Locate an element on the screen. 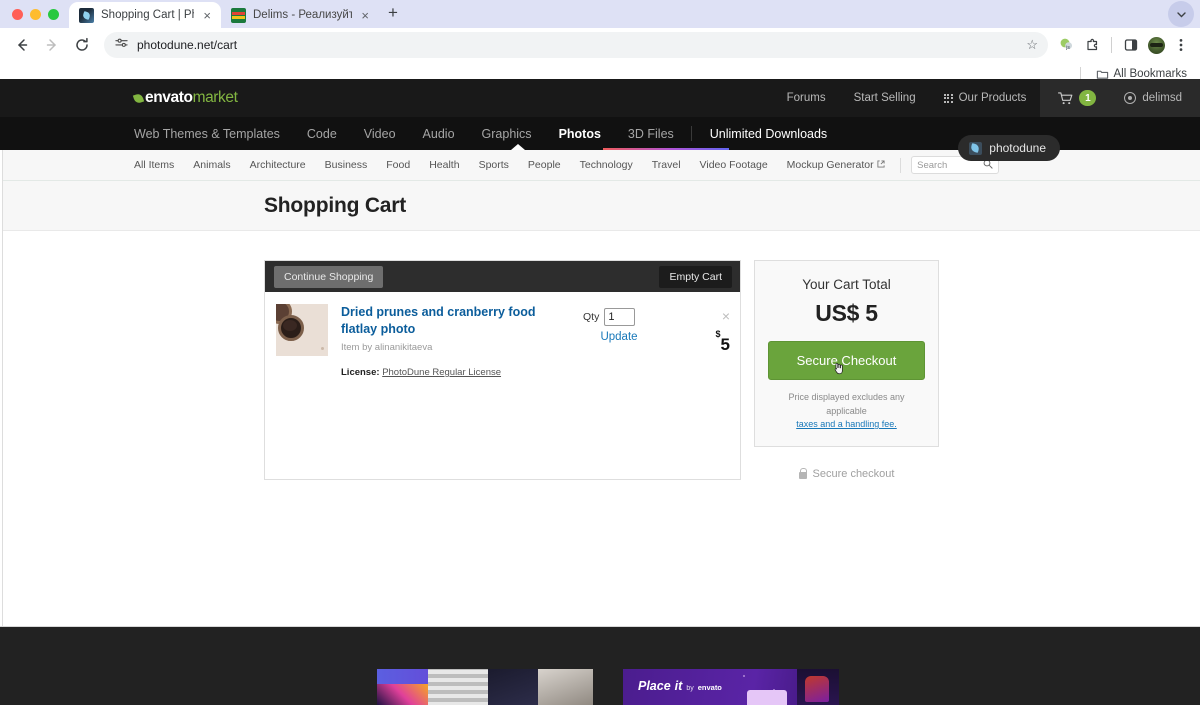  banner-device-chip is located at coordinates (767, 697).